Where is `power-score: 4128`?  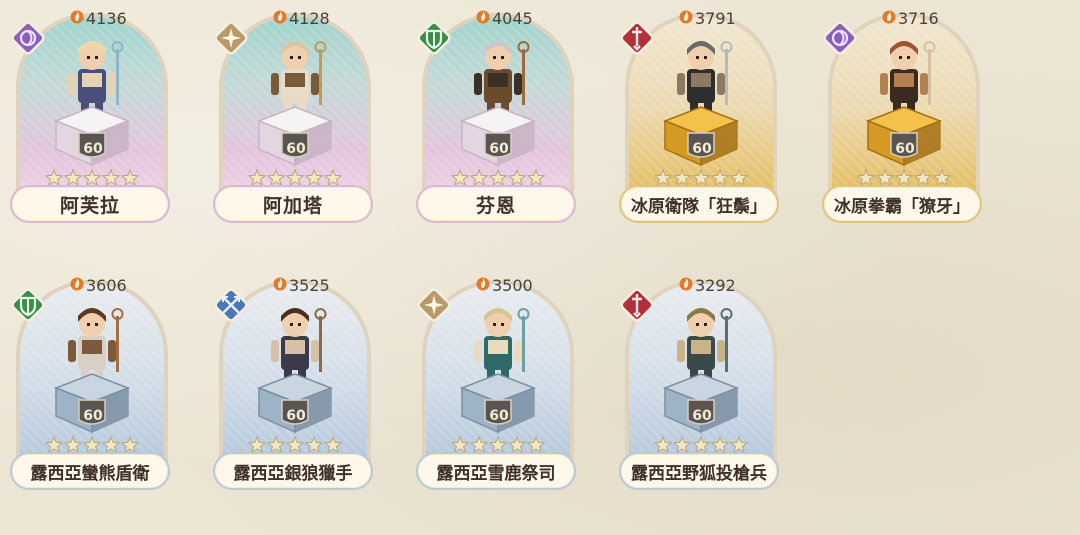 power-score: 4128 is located at coordinates (301, 18).